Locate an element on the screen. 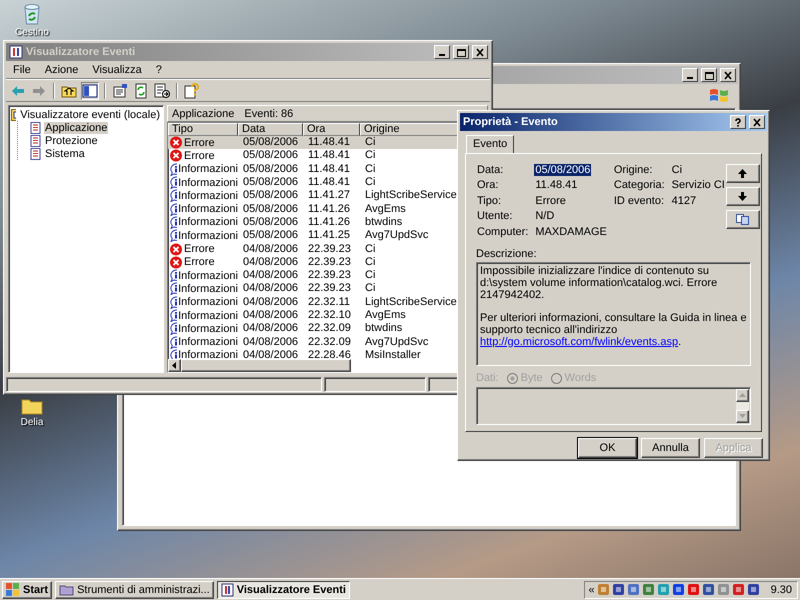  tray-chevron: « is located at coordinates (591, 590).